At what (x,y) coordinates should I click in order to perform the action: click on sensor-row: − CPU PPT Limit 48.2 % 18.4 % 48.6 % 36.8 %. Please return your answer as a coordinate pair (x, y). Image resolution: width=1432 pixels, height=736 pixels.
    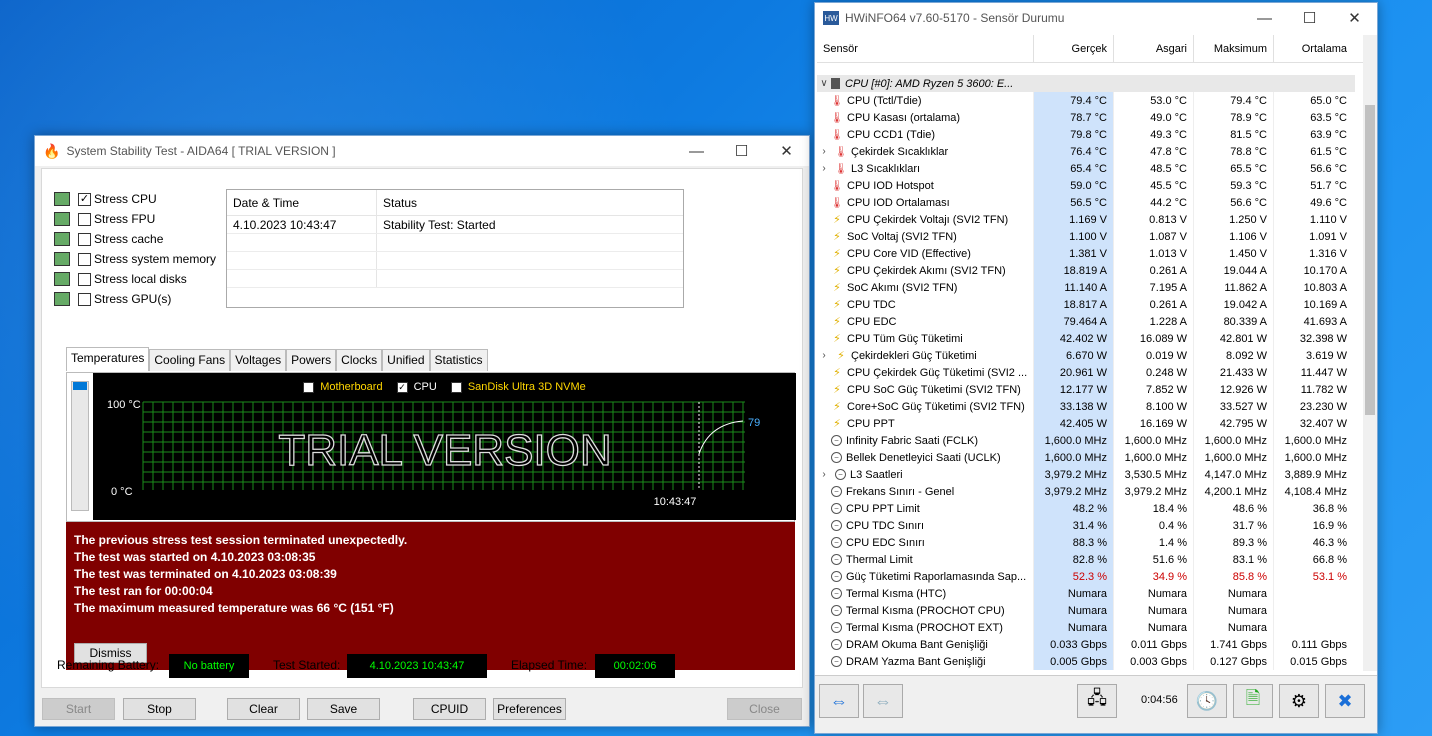
    Looking at the image, I should click on (1086, 508).